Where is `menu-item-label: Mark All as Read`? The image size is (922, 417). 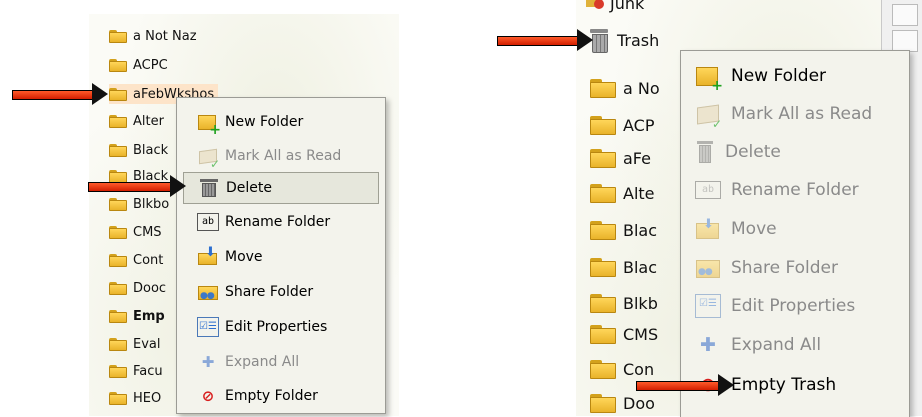 menu-item-label: Mark All as Read is located at coordinates (283, 156).